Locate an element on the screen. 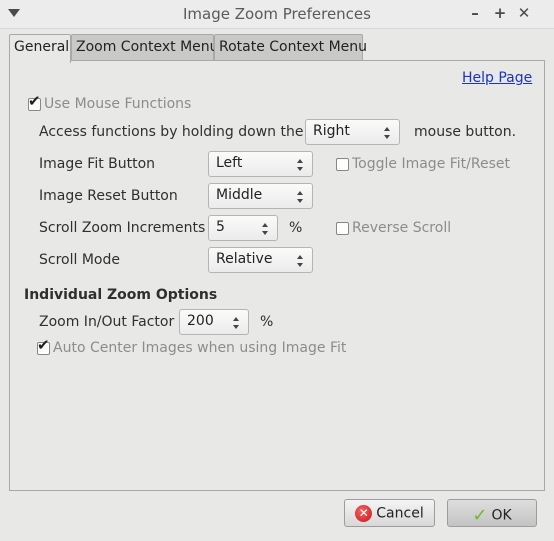 This screenshot has width=554, height=541. scroll-mode-value: Relative is located at coordinates (244, 259).